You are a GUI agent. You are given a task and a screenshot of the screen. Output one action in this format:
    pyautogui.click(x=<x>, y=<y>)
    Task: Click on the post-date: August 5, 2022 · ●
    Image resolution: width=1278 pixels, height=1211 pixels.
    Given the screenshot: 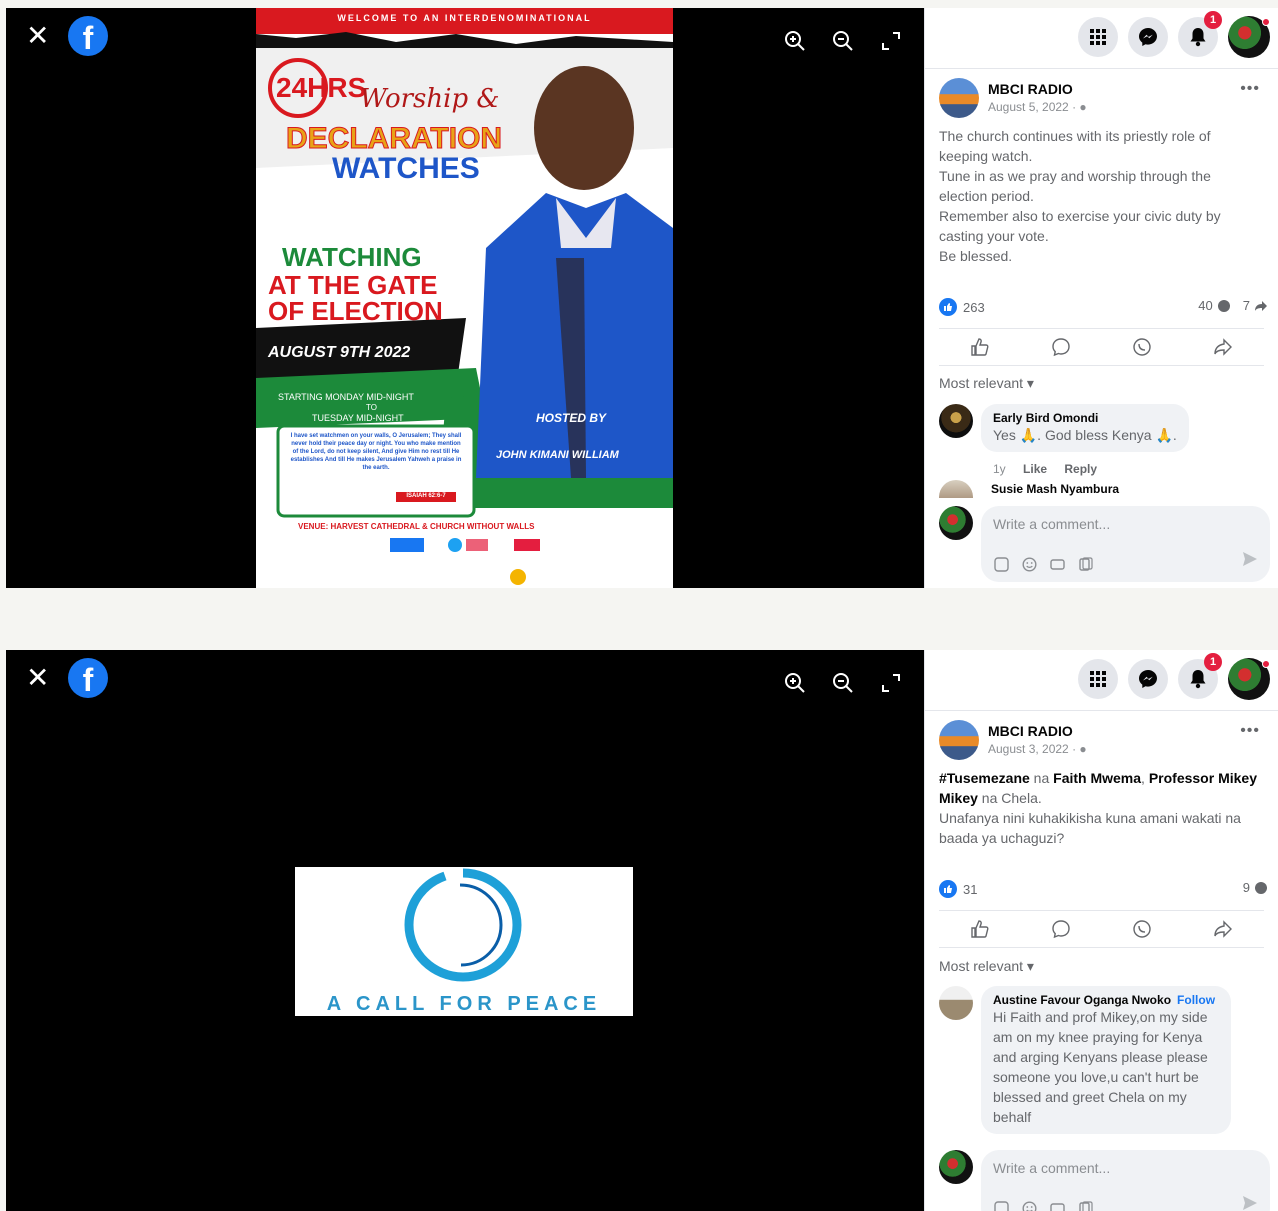 What is the action you would take?
    pyautogui.click(x=1037, y=107)
    